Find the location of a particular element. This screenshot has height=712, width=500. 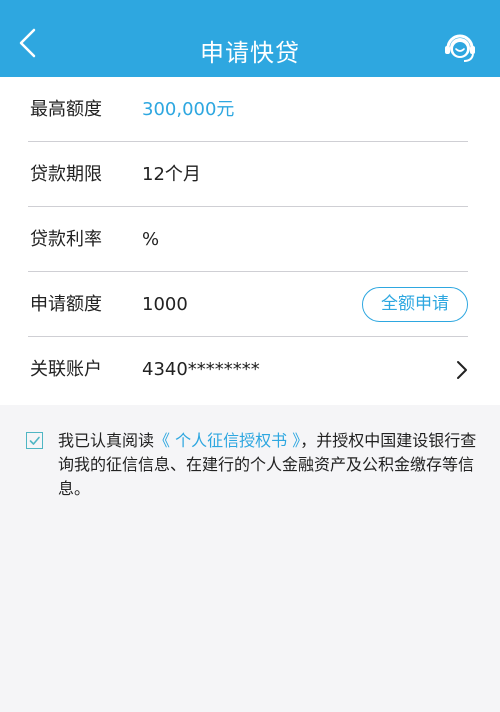

loan-term-value: 12个月 is located at coordinates (171, 174).